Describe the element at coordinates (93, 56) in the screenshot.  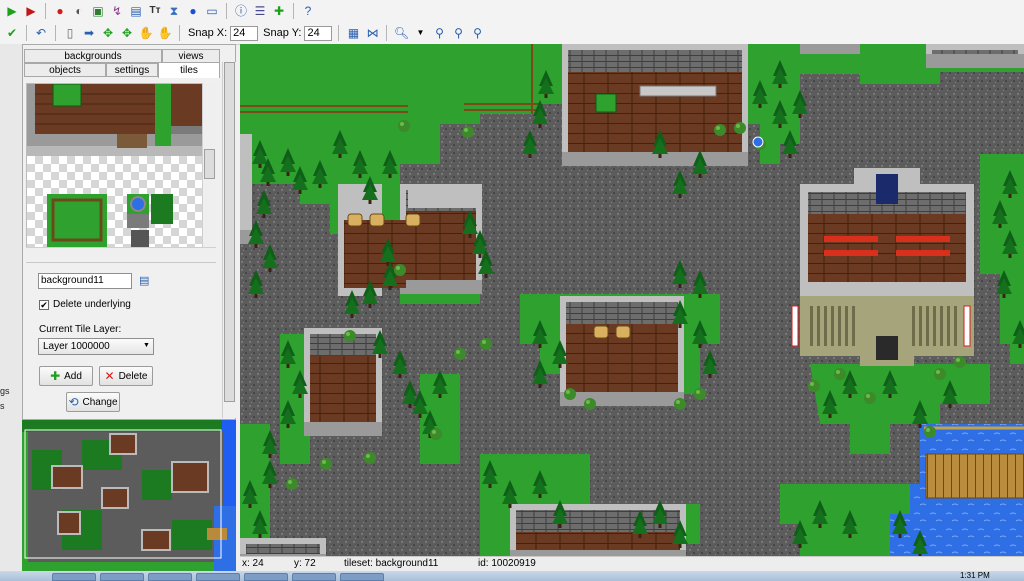
I see `tab-backgrounds: backgrounds` at that location.